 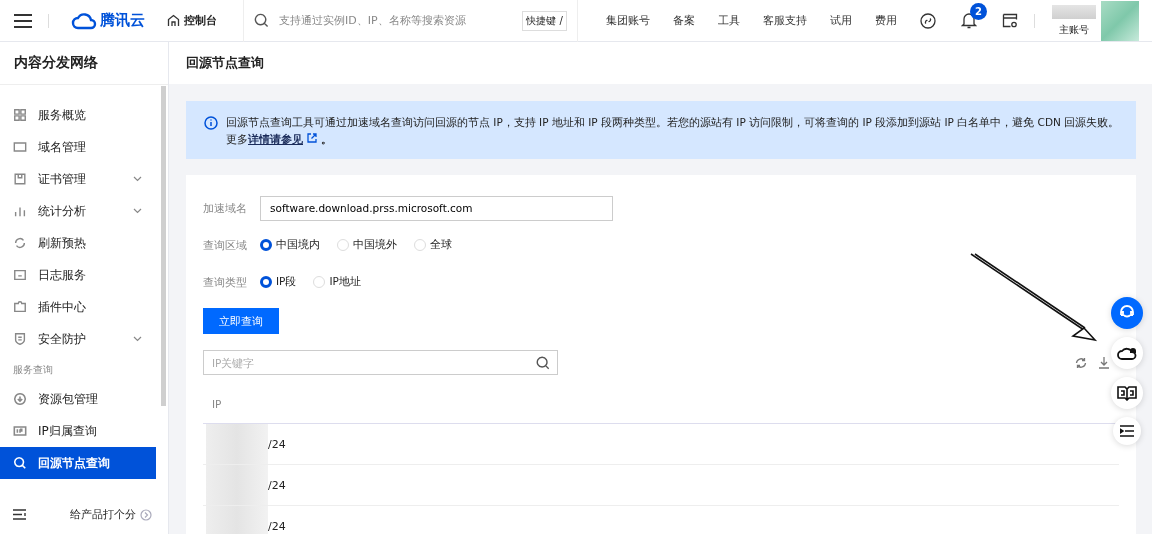 I want to click on feedback-link: 给产品打个分, so click(x=103, y=514).